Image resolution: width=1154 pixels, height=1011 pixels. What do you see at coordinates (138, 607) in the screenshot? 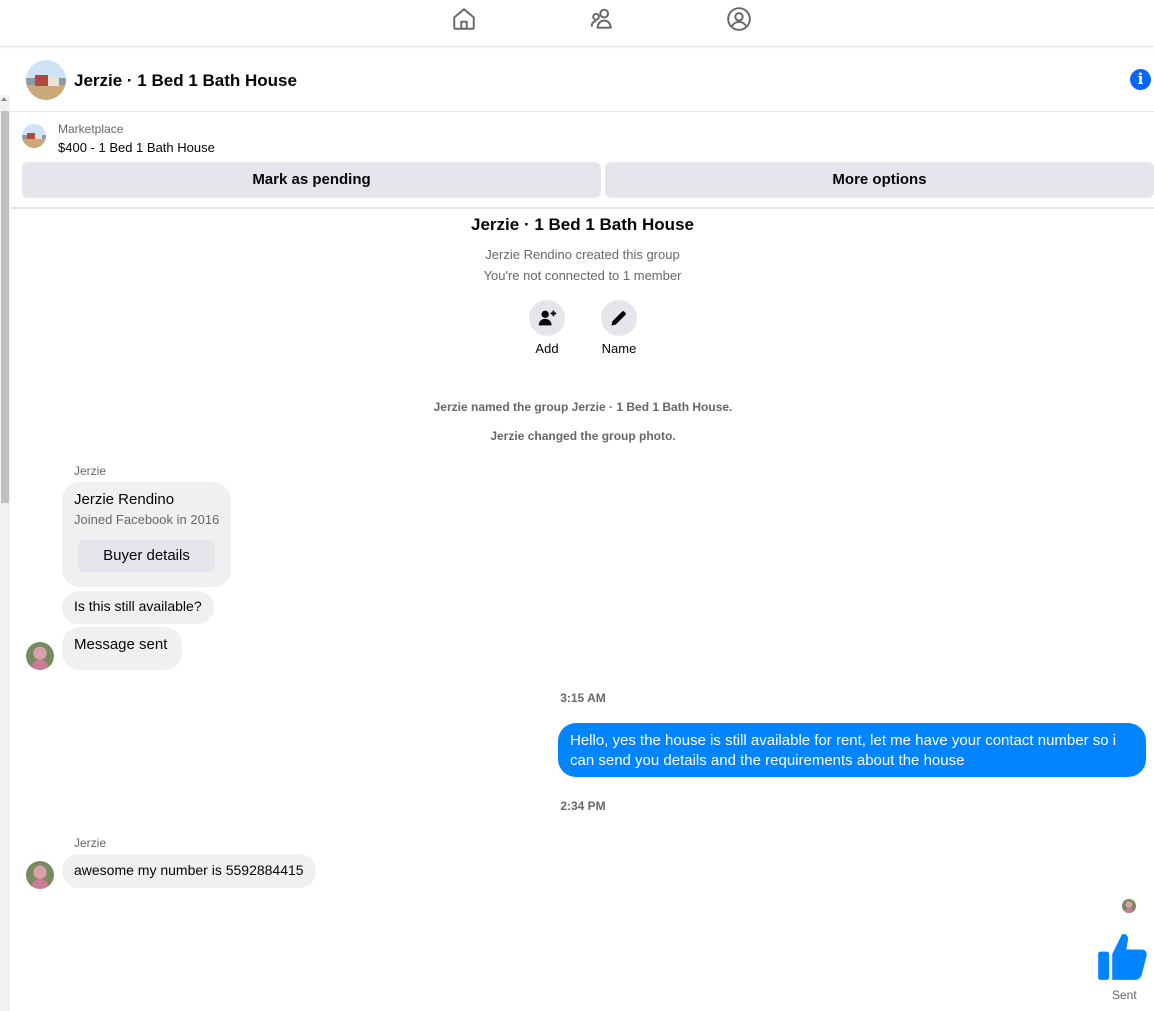
I see `message-bubble: Is this still available?` at bounding box center [138, 607].